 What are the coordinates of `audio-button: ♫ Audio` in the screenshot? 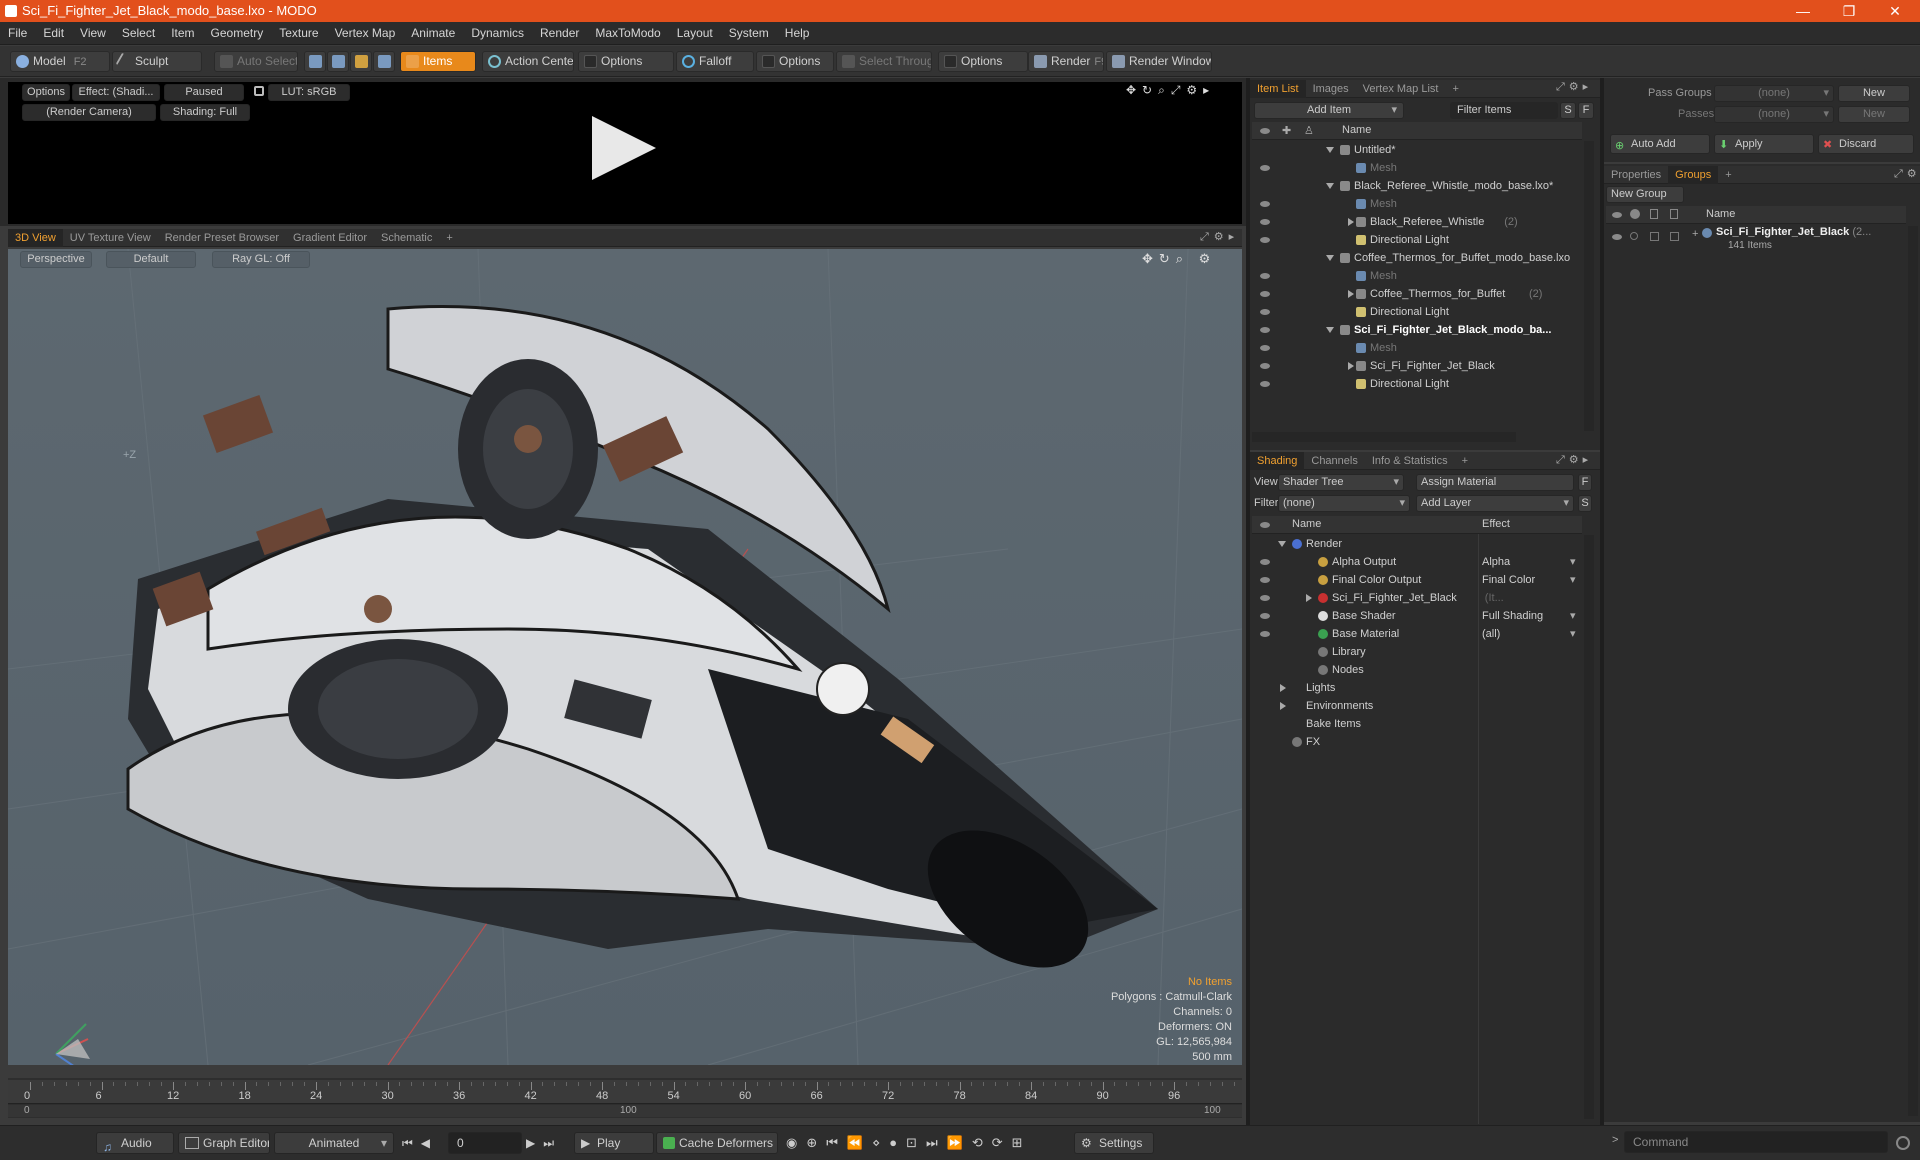 It's located at (135, 1143).